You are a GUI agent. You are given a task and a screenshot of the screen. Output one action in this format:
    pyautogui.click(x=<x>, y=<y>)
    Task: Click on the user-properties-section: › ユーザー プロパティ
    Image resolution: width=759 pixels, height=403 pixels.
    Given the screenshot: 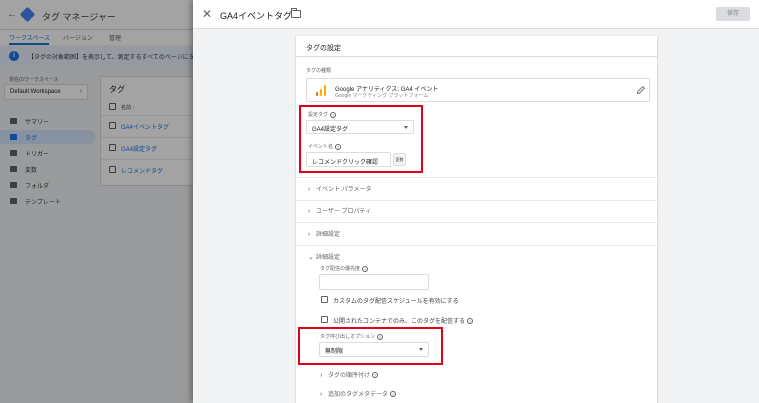 What is the action you would take?
    pyautogui.click(x=339, y=210)
    